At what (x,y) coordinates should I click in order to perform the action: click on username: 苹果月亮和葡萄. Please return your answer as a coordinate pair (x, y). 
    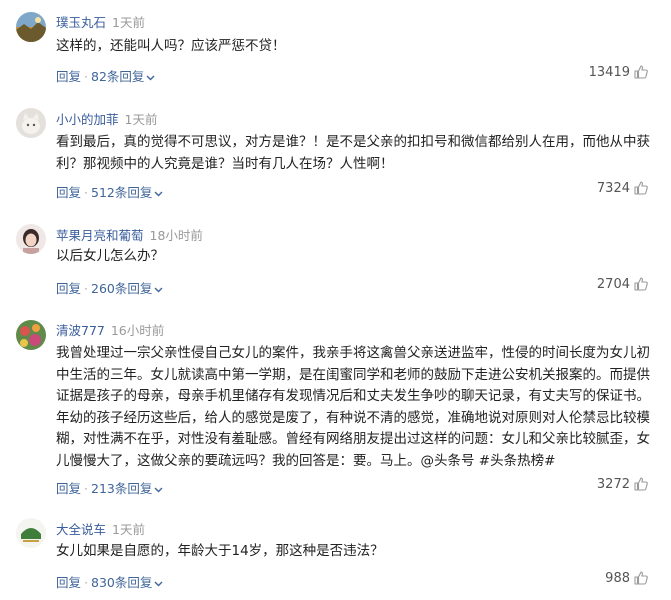
    Looking at the image, I should click on (100, 235).